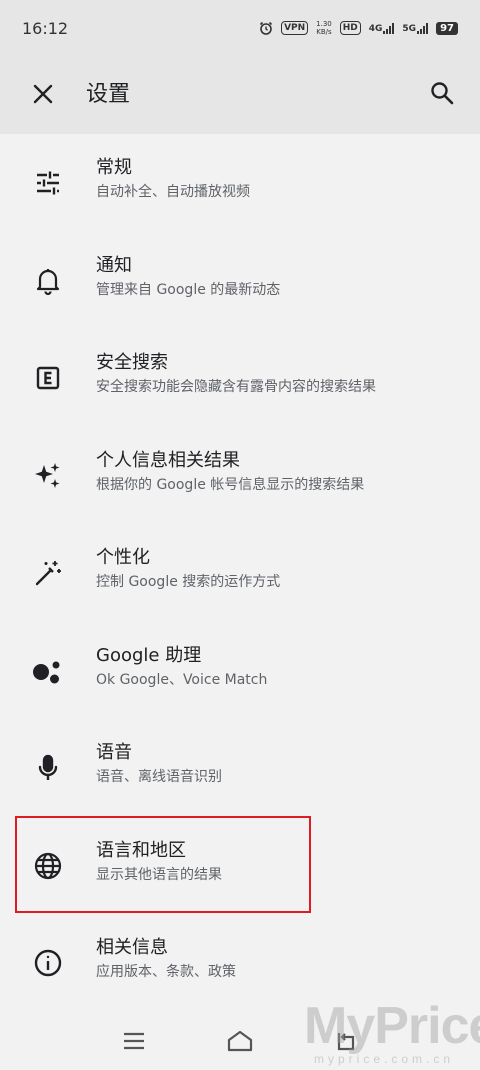 This screenshot has height=1070, width=480. I want to click on tune-icon, so click(48, 183).